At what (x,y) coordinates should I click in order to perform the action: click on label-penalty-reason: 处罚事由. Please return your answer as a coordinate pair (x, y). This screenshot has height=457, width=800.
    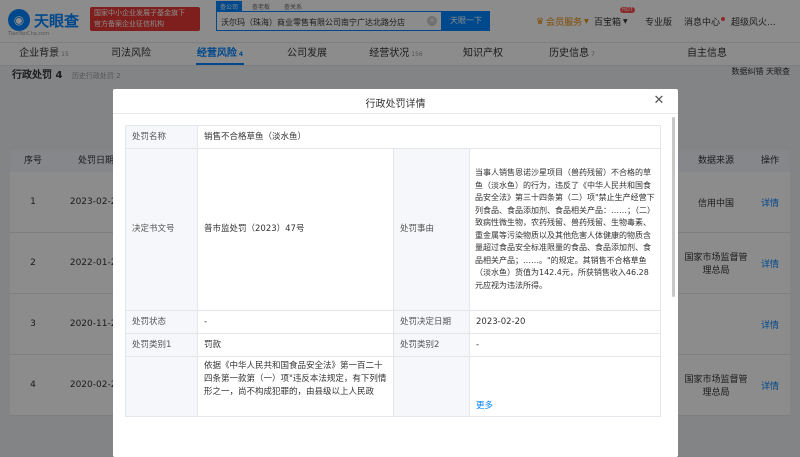
    Looking at the image, I should click on (431, 229).